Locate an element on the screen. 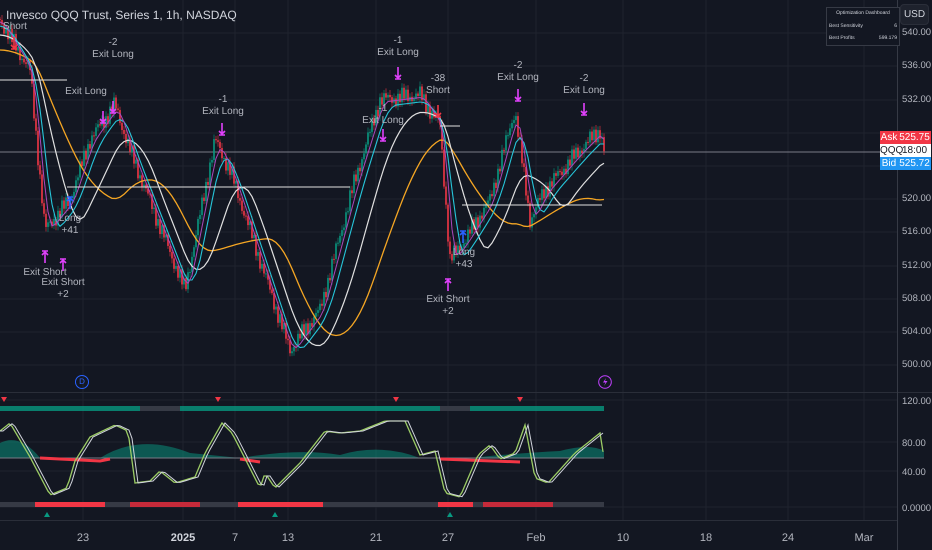 This screenshot has height=550, width=932. quote-tag: Ask 525.75 is located at coordinates (905, 137).